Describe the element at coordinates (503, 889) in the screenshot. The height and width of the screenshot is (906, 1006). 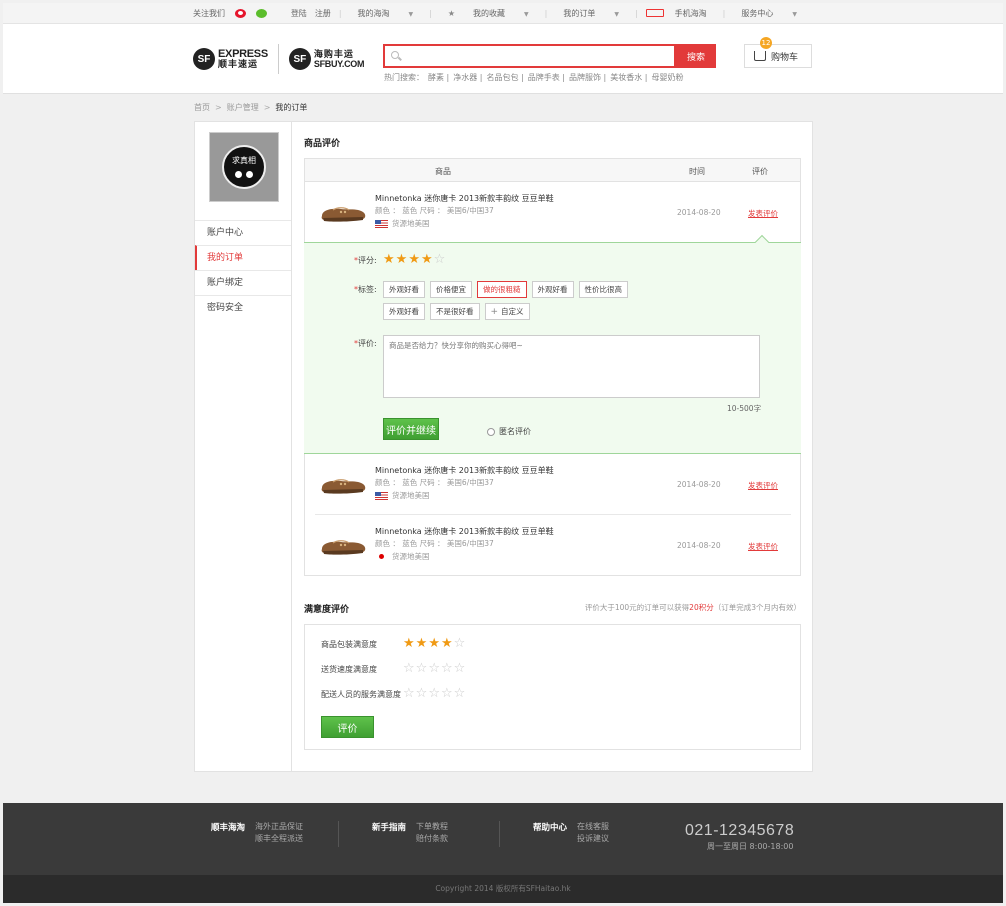
I see `copyright: Copyright 2014 版权所有SFHaitao.hk` at that location.